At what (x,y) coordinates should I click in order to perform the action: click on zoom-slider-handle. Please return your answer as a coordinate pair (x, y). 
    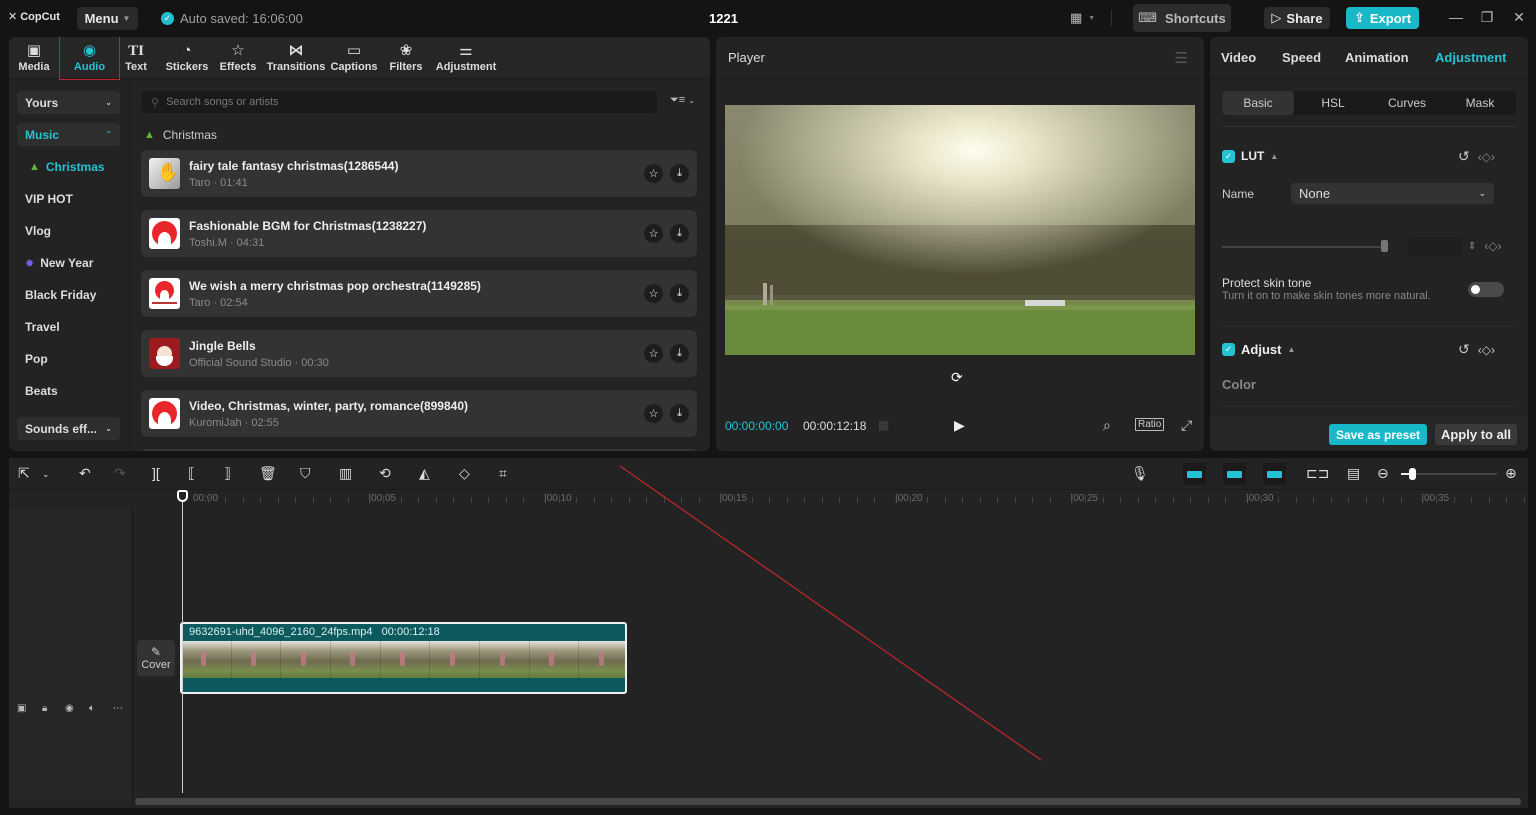
    Looking at the image, I should click on (1412, 474).